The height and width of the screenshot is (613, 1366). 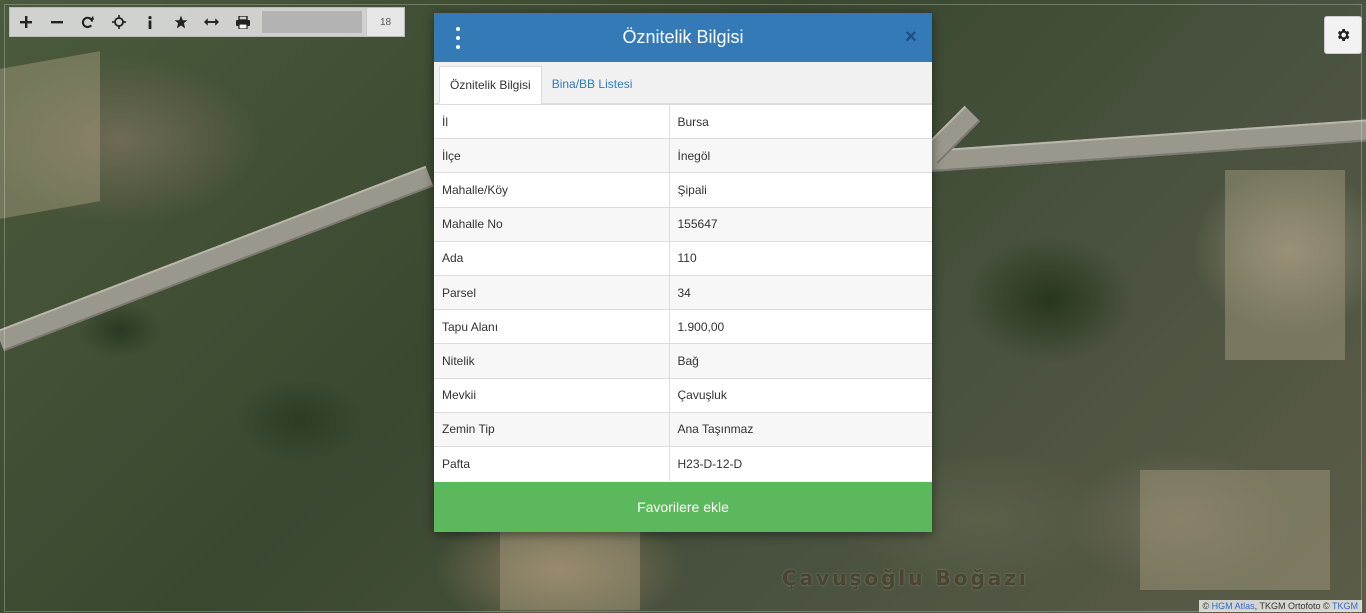 What do you see at coordinates (1233, 606) in the screenshot?
I see `attribution-link-hgm: HGM Atlas` at bounding box center [1233, 606].